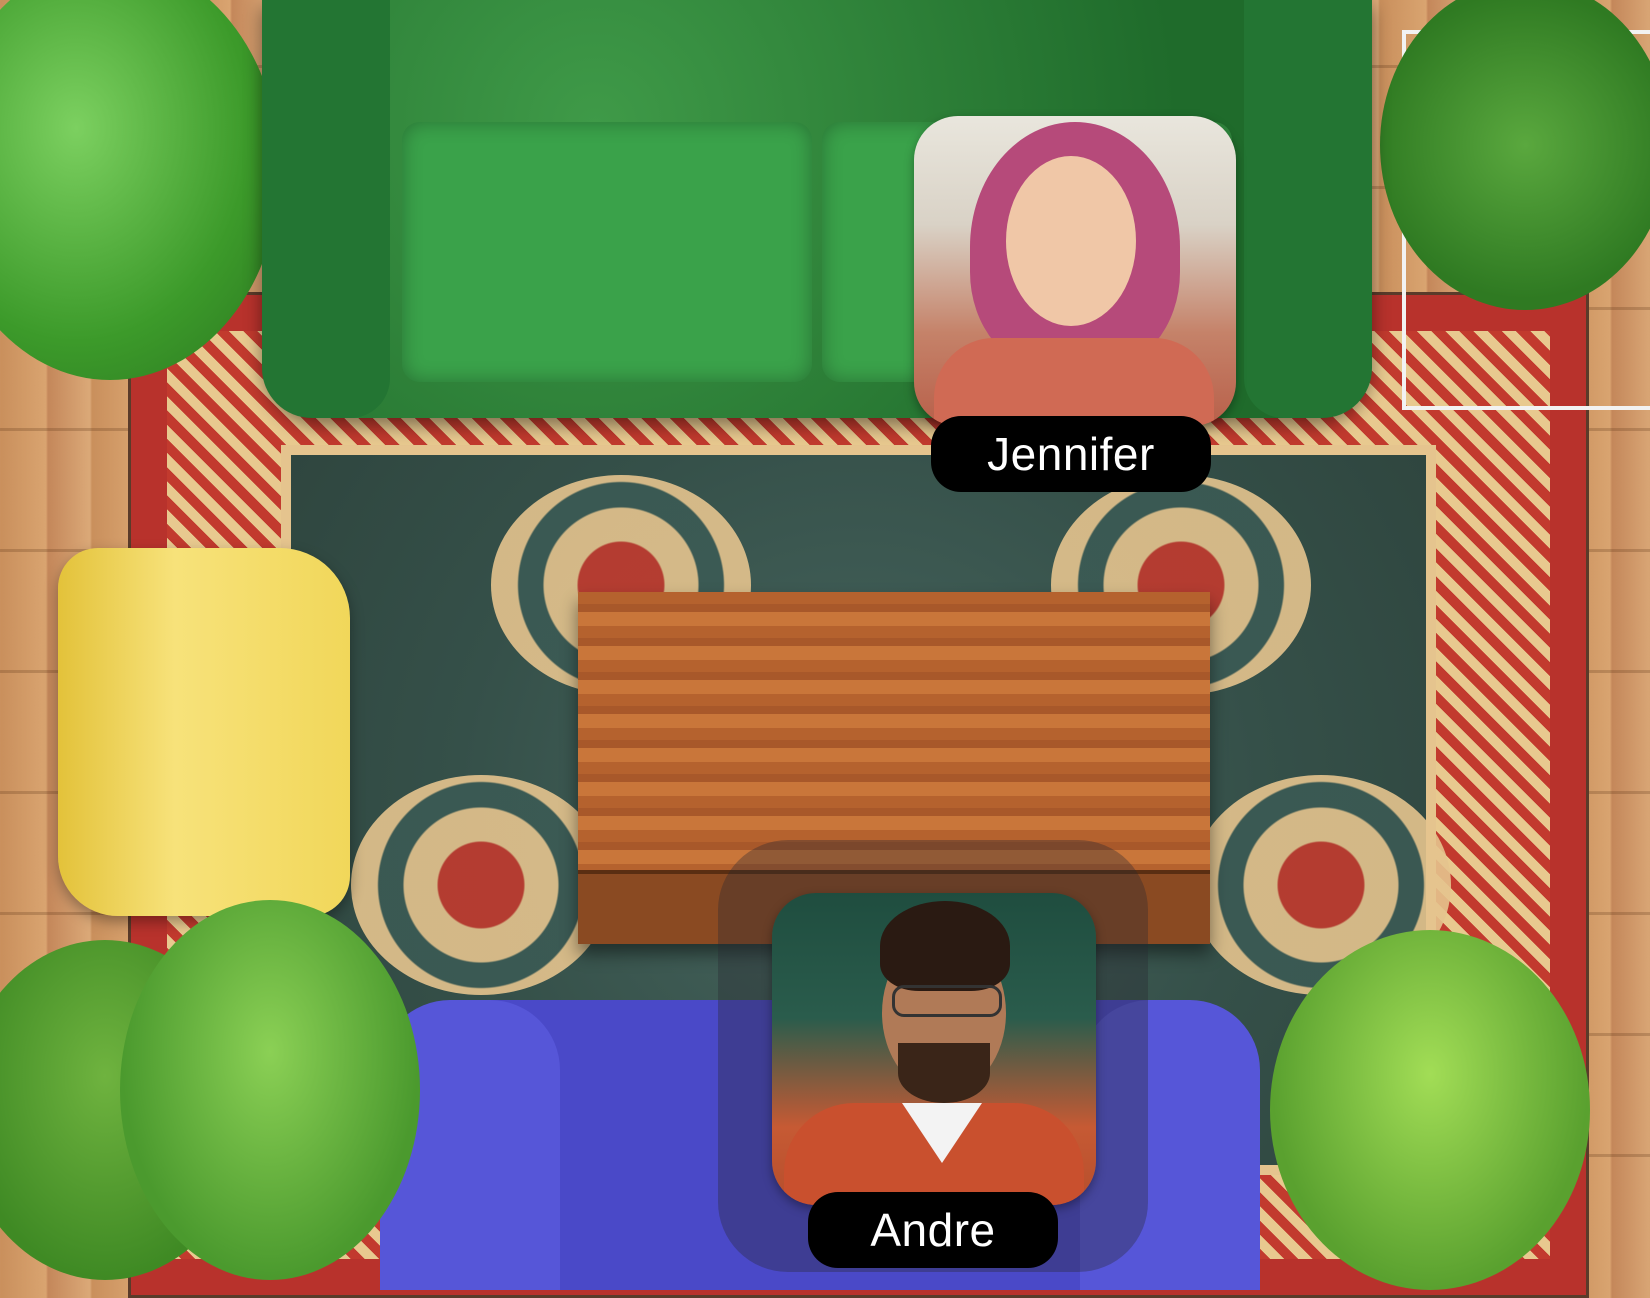 This screenshot has height=1298, width=1650. I want to click on sofa-cushion, so click(607, 252).